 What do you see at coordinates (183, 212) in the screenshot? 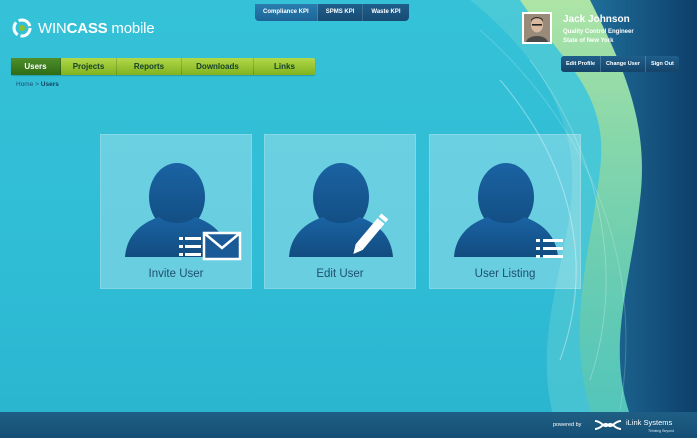
I see `invite-user-icon` at bounding box center [183, 212].